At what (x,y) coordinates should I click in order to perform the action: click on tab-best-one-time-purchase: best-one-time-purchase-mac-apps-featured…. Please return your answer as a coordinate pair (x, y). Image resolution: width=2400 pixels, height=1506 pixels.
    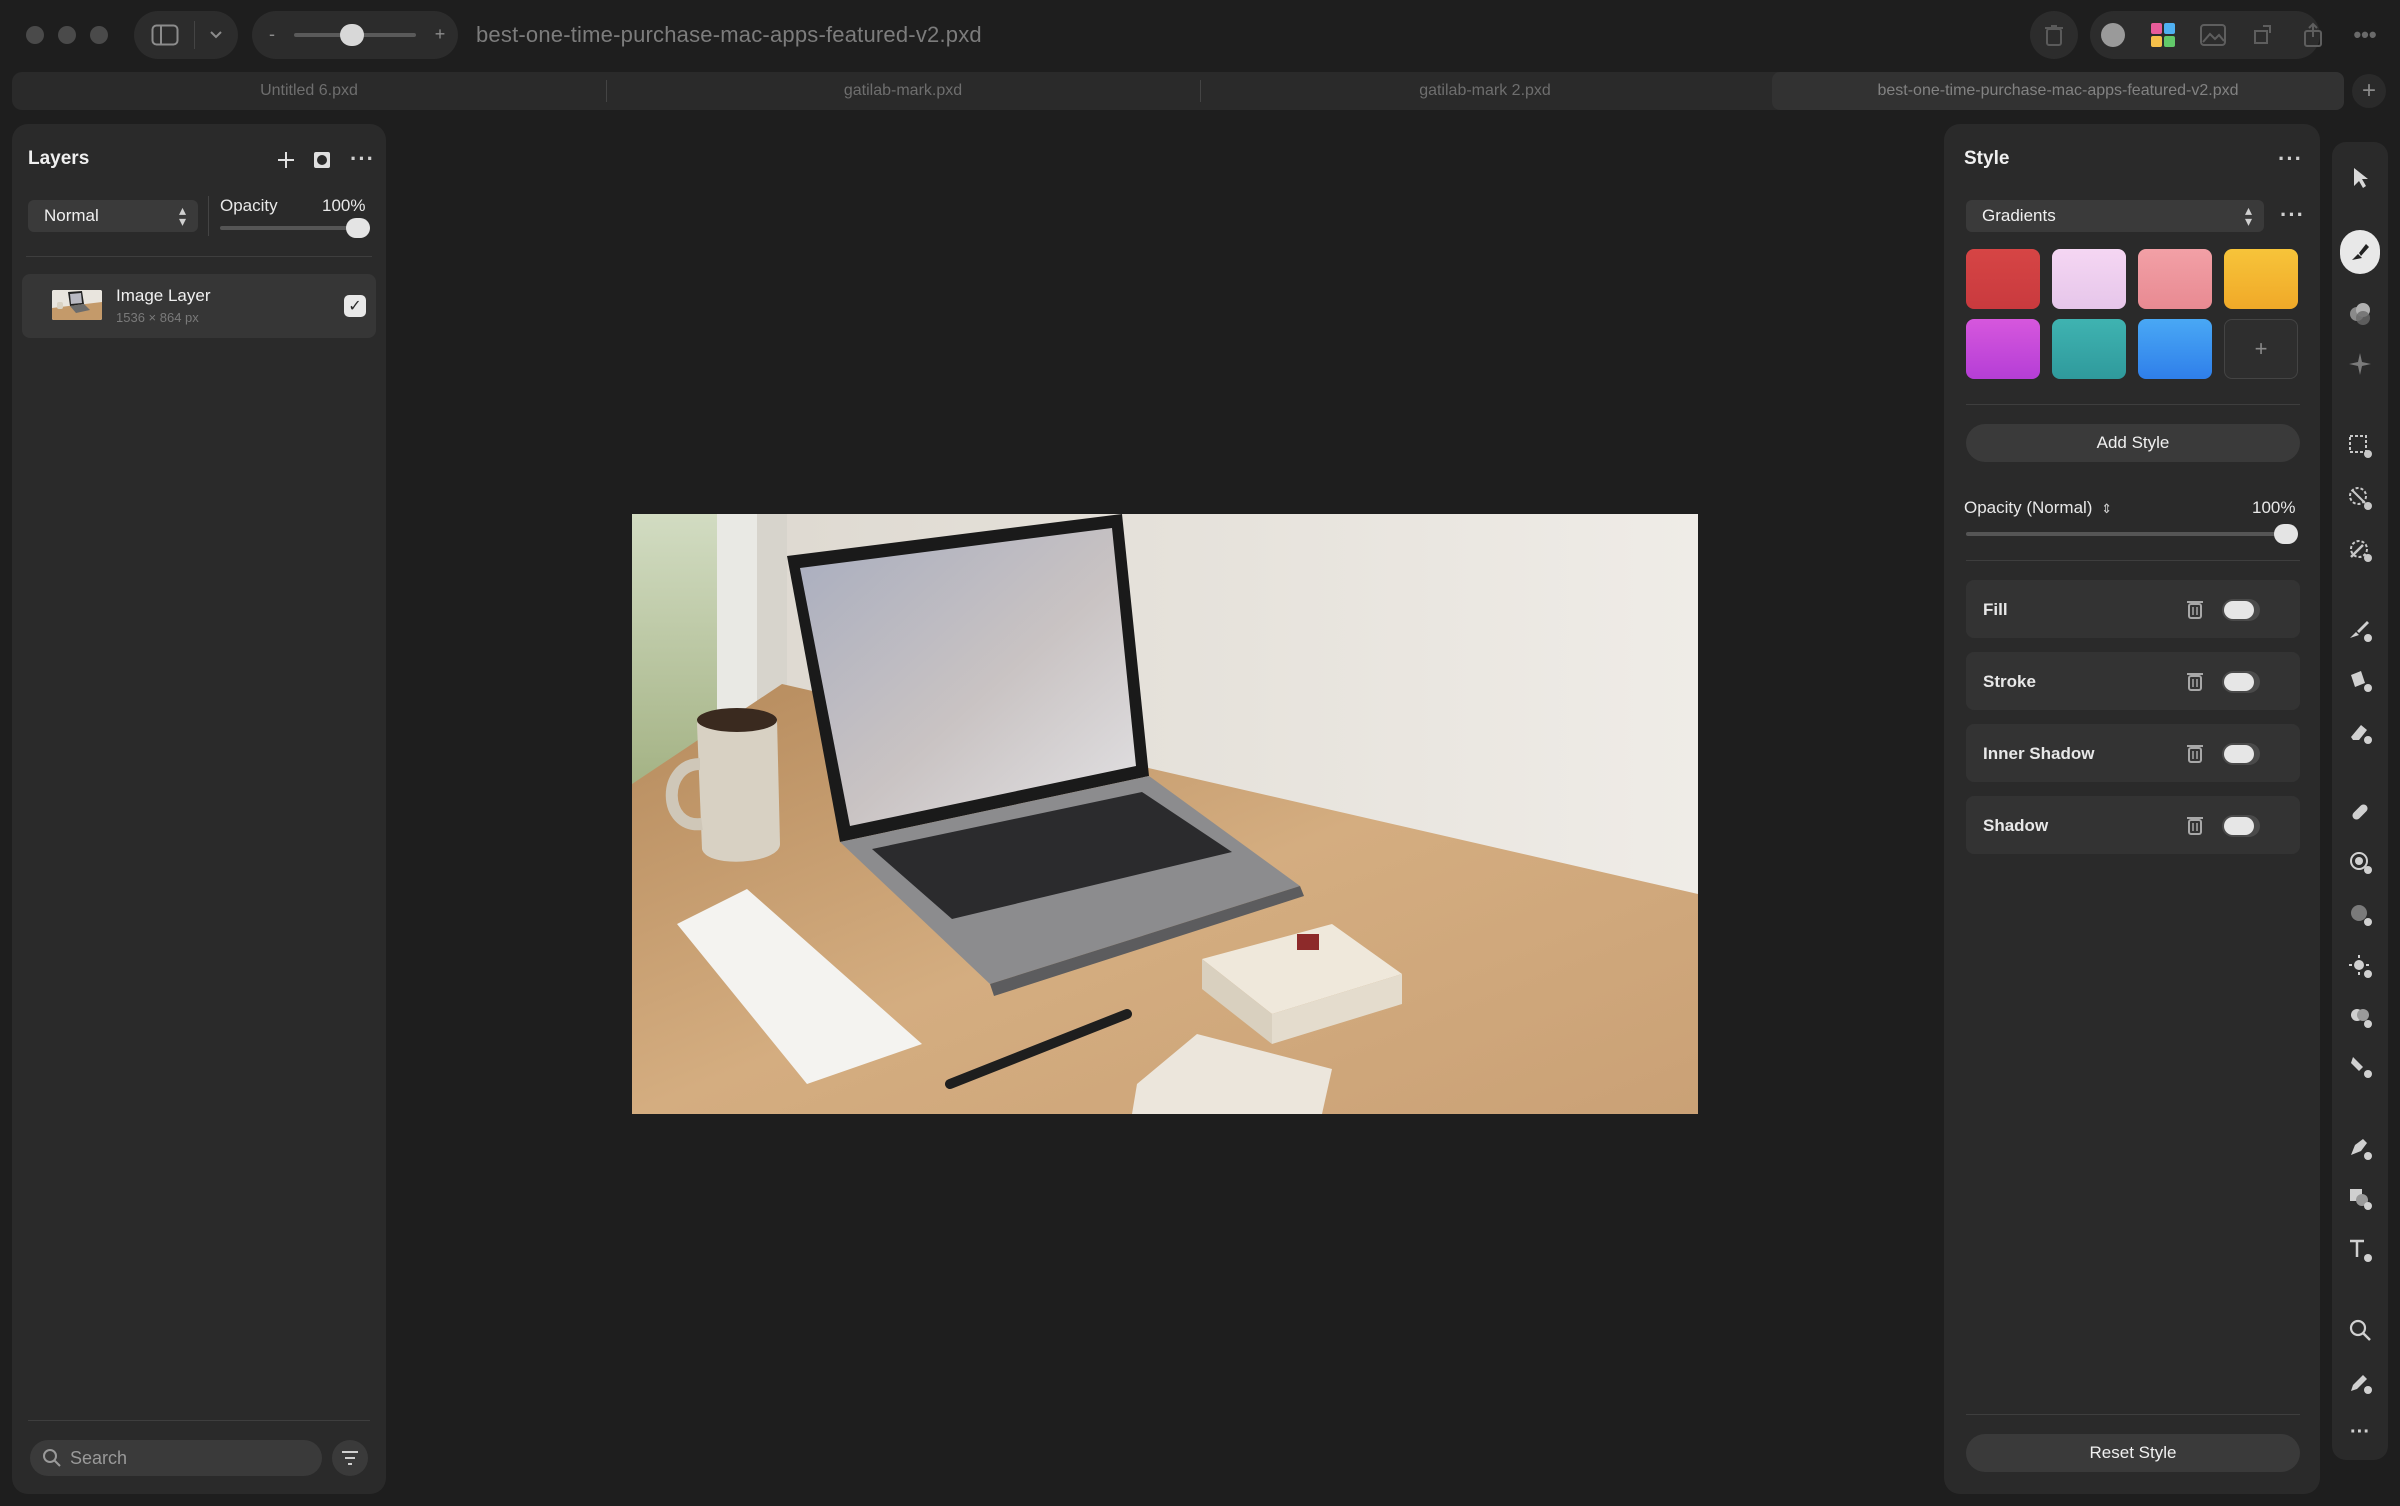
    Looking at the image, I should click on (2058, 91).